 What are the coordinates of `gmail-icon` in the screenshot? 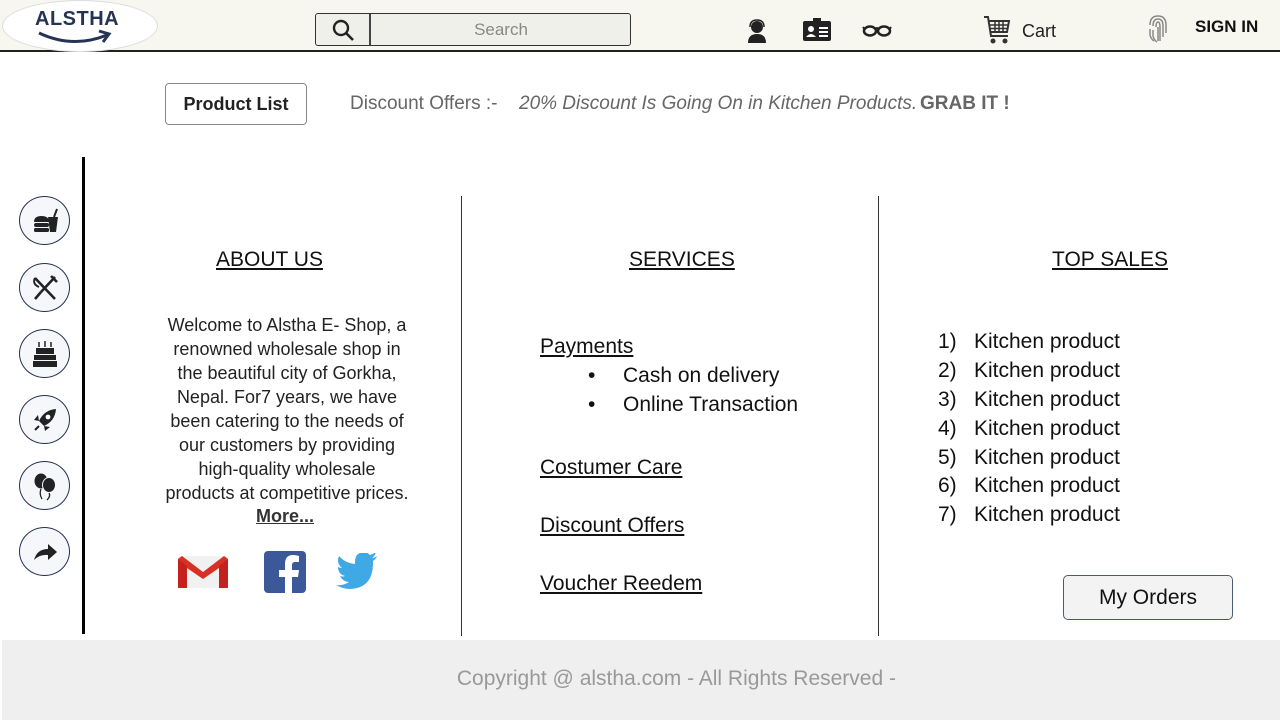 It's located at (203, 572).